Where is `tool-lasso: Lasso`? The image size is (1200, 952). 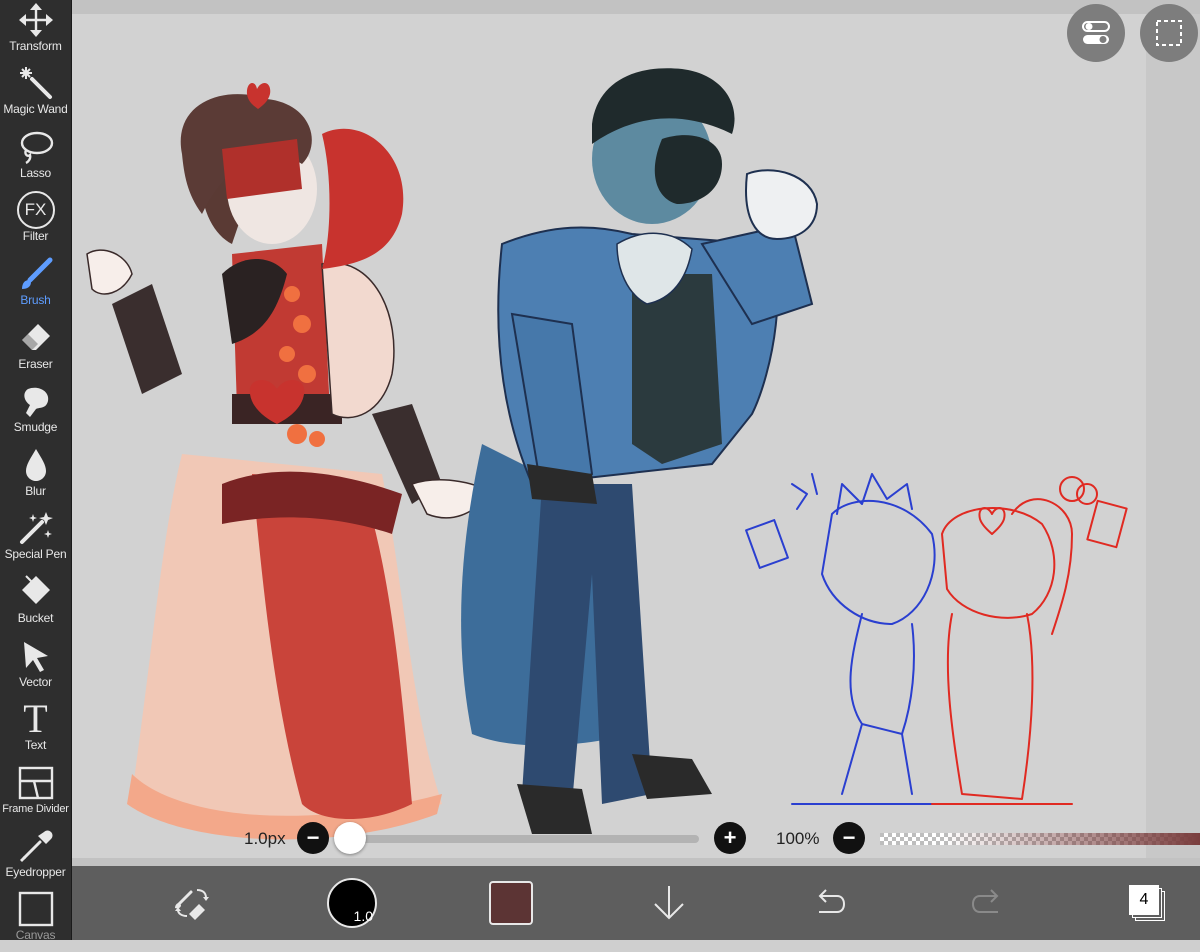 tool-lasso: Lasso is located at coordinates (35, 158).